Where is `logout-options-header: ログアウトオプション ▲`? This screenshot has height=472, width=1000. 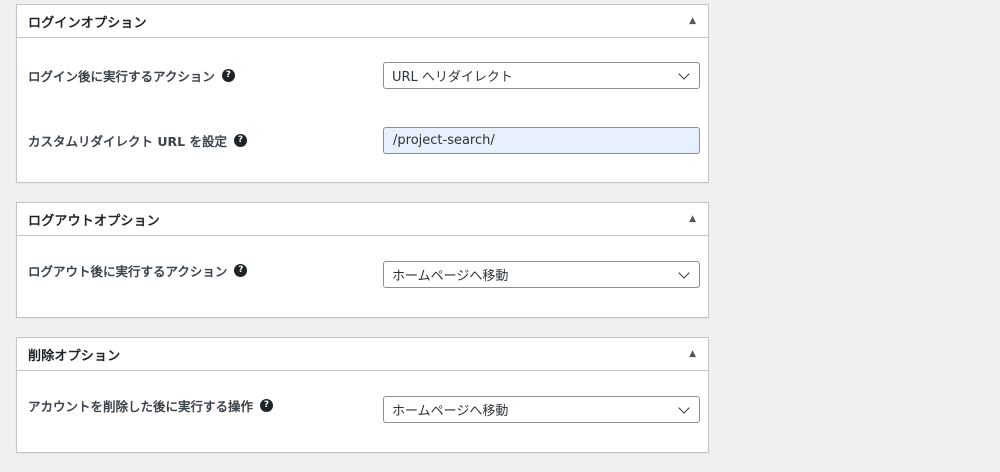
logout-options-header: ログアウトオプション ▲ is located at coordinates (362, 219).